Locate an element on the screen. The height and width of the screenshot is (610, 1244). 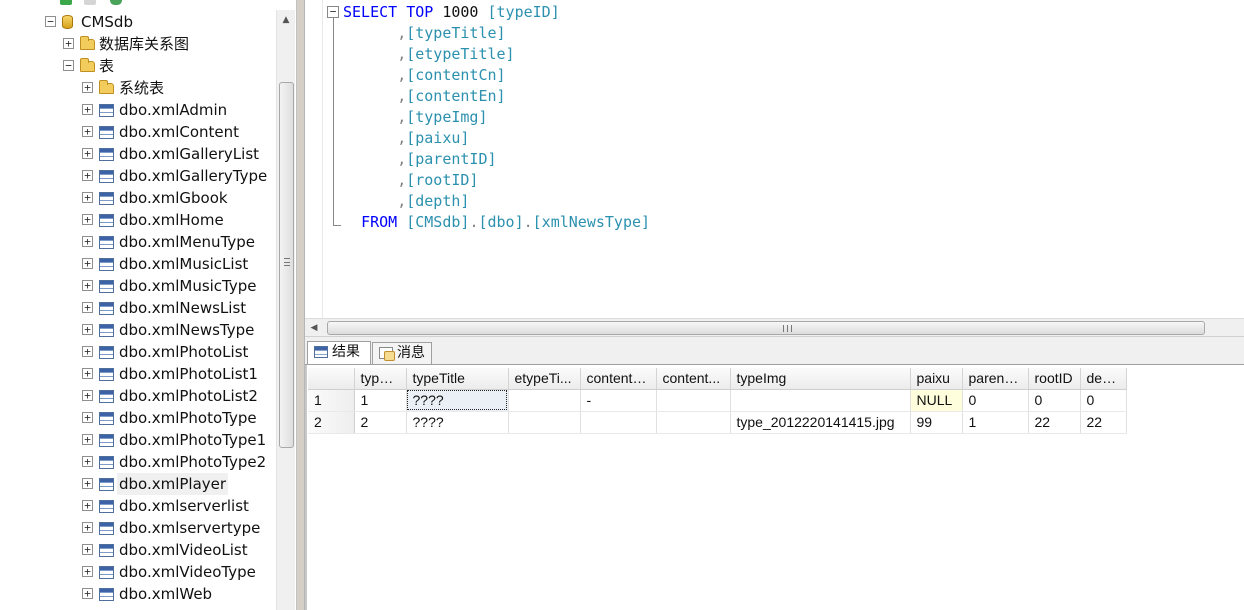
table-row: 2 2???? type_2012220141415.jpg 99 1 22 22 is located at coordinates (717, 422).